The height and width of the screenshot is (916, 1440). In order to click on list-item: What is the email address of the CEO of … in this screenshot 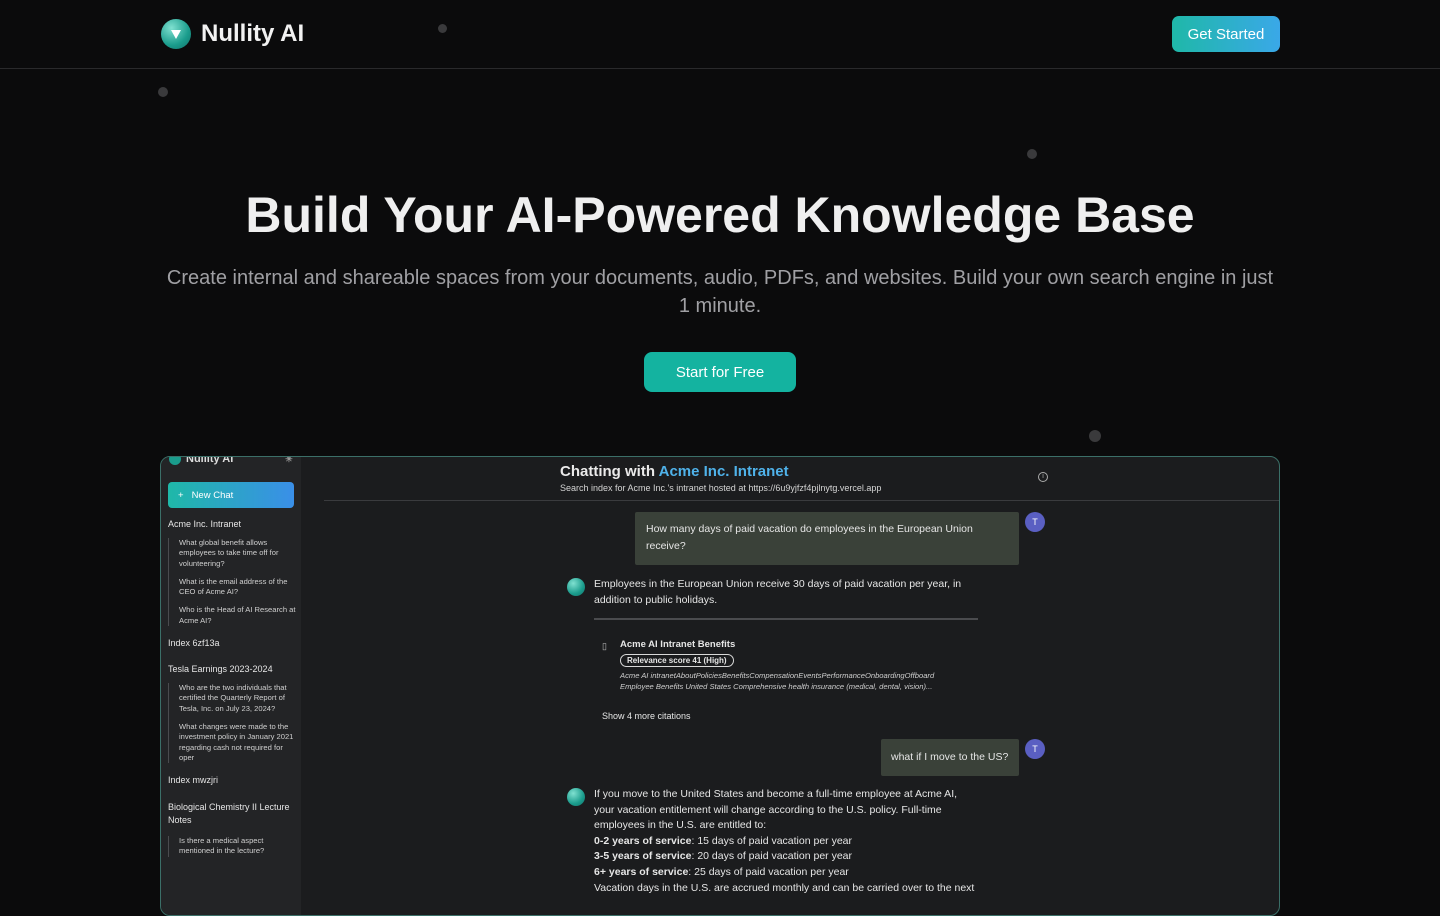, I will do `click(237, 587)`.